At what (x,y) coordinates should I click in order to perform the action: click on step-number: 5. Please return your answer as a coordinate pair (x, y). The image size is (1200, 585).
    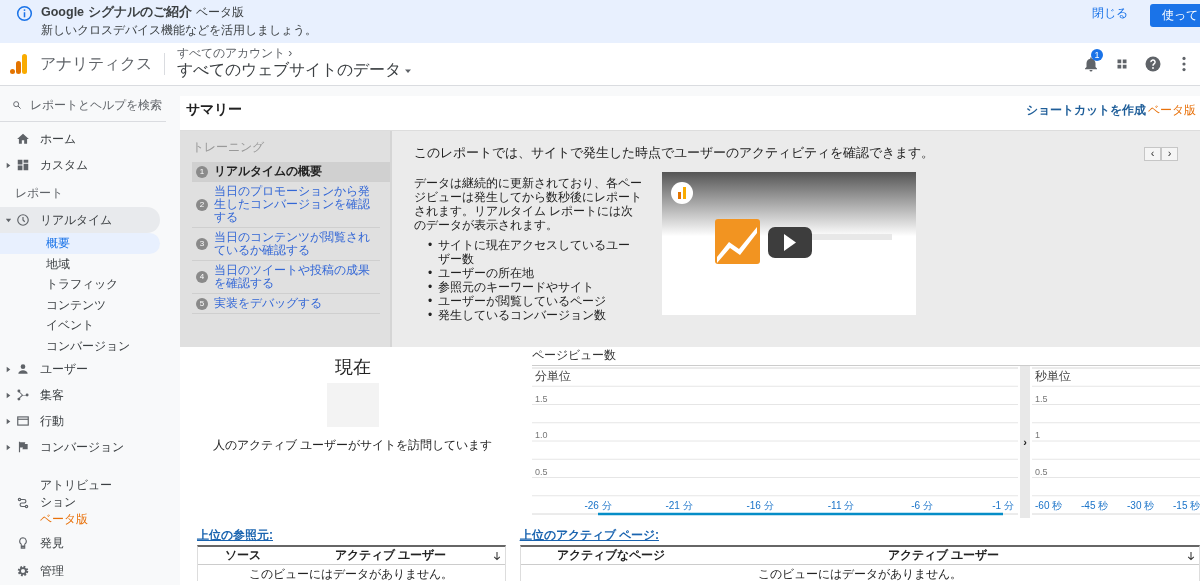
    Looking at the image, I should click on (202, 303).